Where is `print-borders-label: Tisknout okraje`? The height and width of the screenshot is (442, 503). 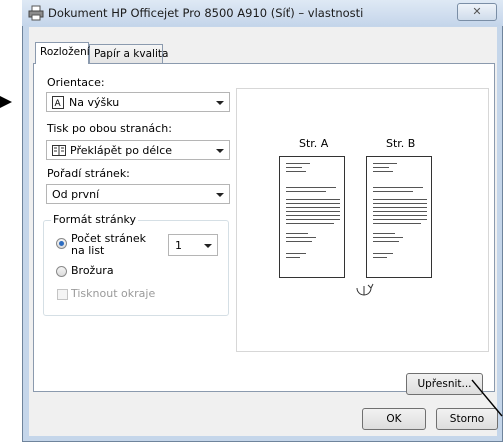 print-borders-label: Tisknout okraje is located at coordinates (113, 293).